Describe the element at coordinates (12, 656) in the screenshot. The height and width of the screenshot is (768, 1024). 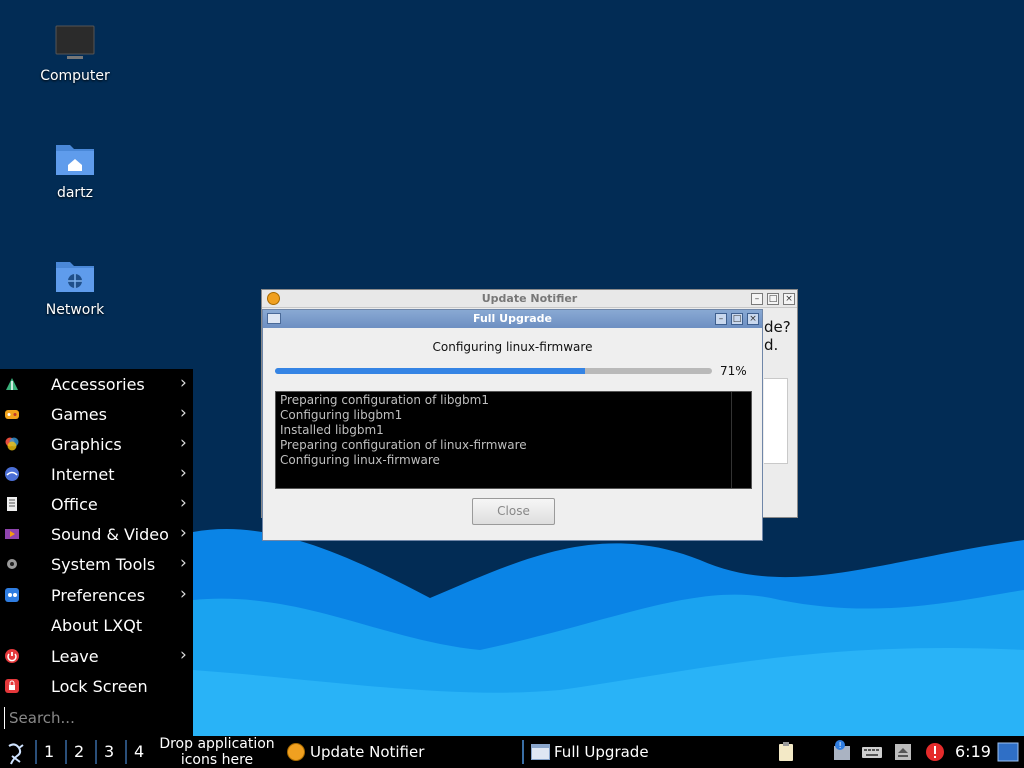
I see `leave-icon` at that location.